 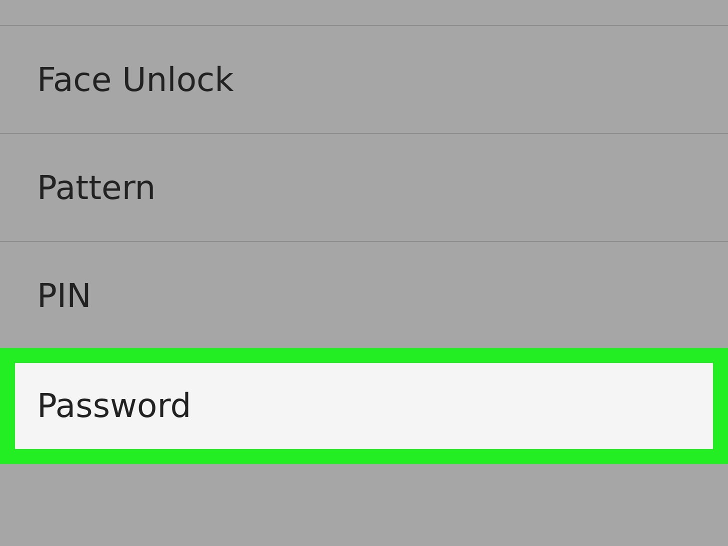 What do you see at coordinates (135, 79) in the screenshot?
I see `item-label: Face Unlock` at bounding box center [135, 79].